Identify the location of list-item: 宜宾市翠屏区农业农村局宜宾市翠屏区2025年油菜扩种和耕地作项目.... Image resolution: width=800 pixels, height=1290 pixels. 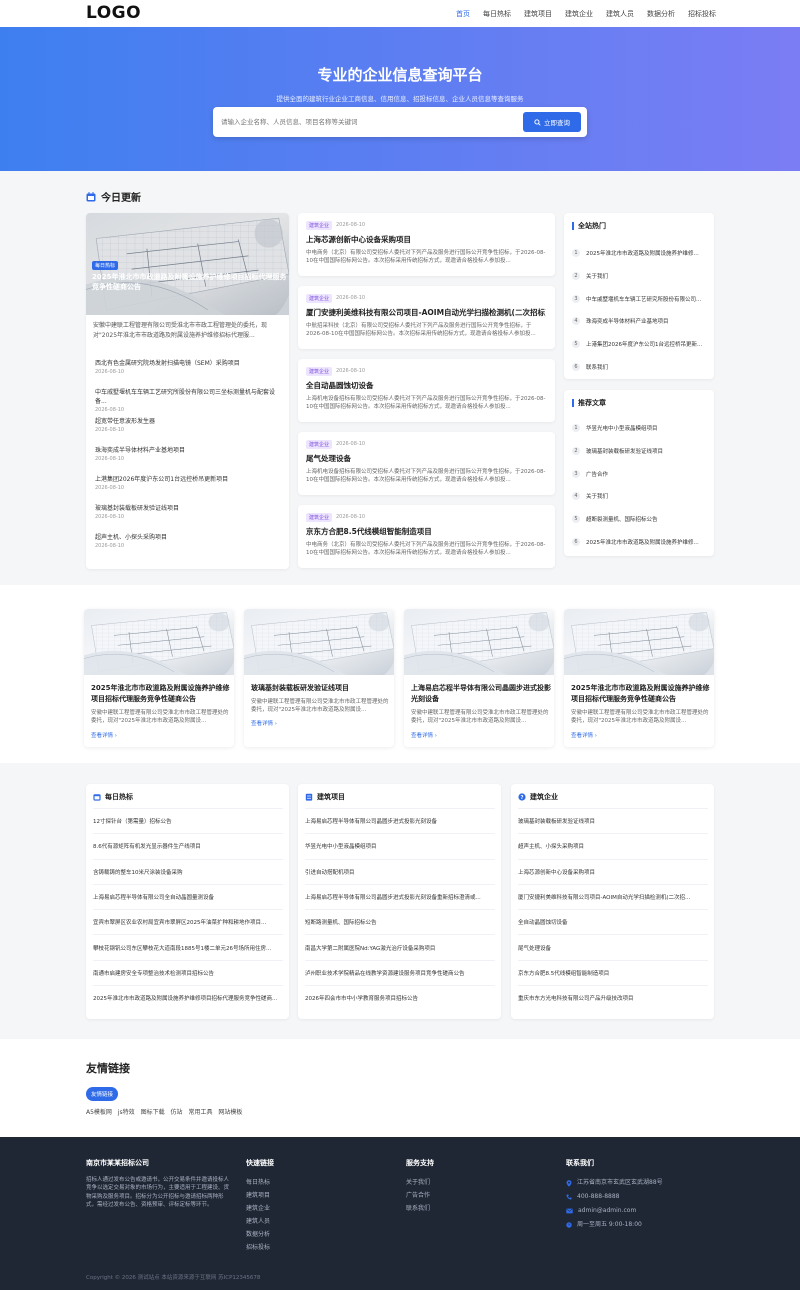
(188, 921).